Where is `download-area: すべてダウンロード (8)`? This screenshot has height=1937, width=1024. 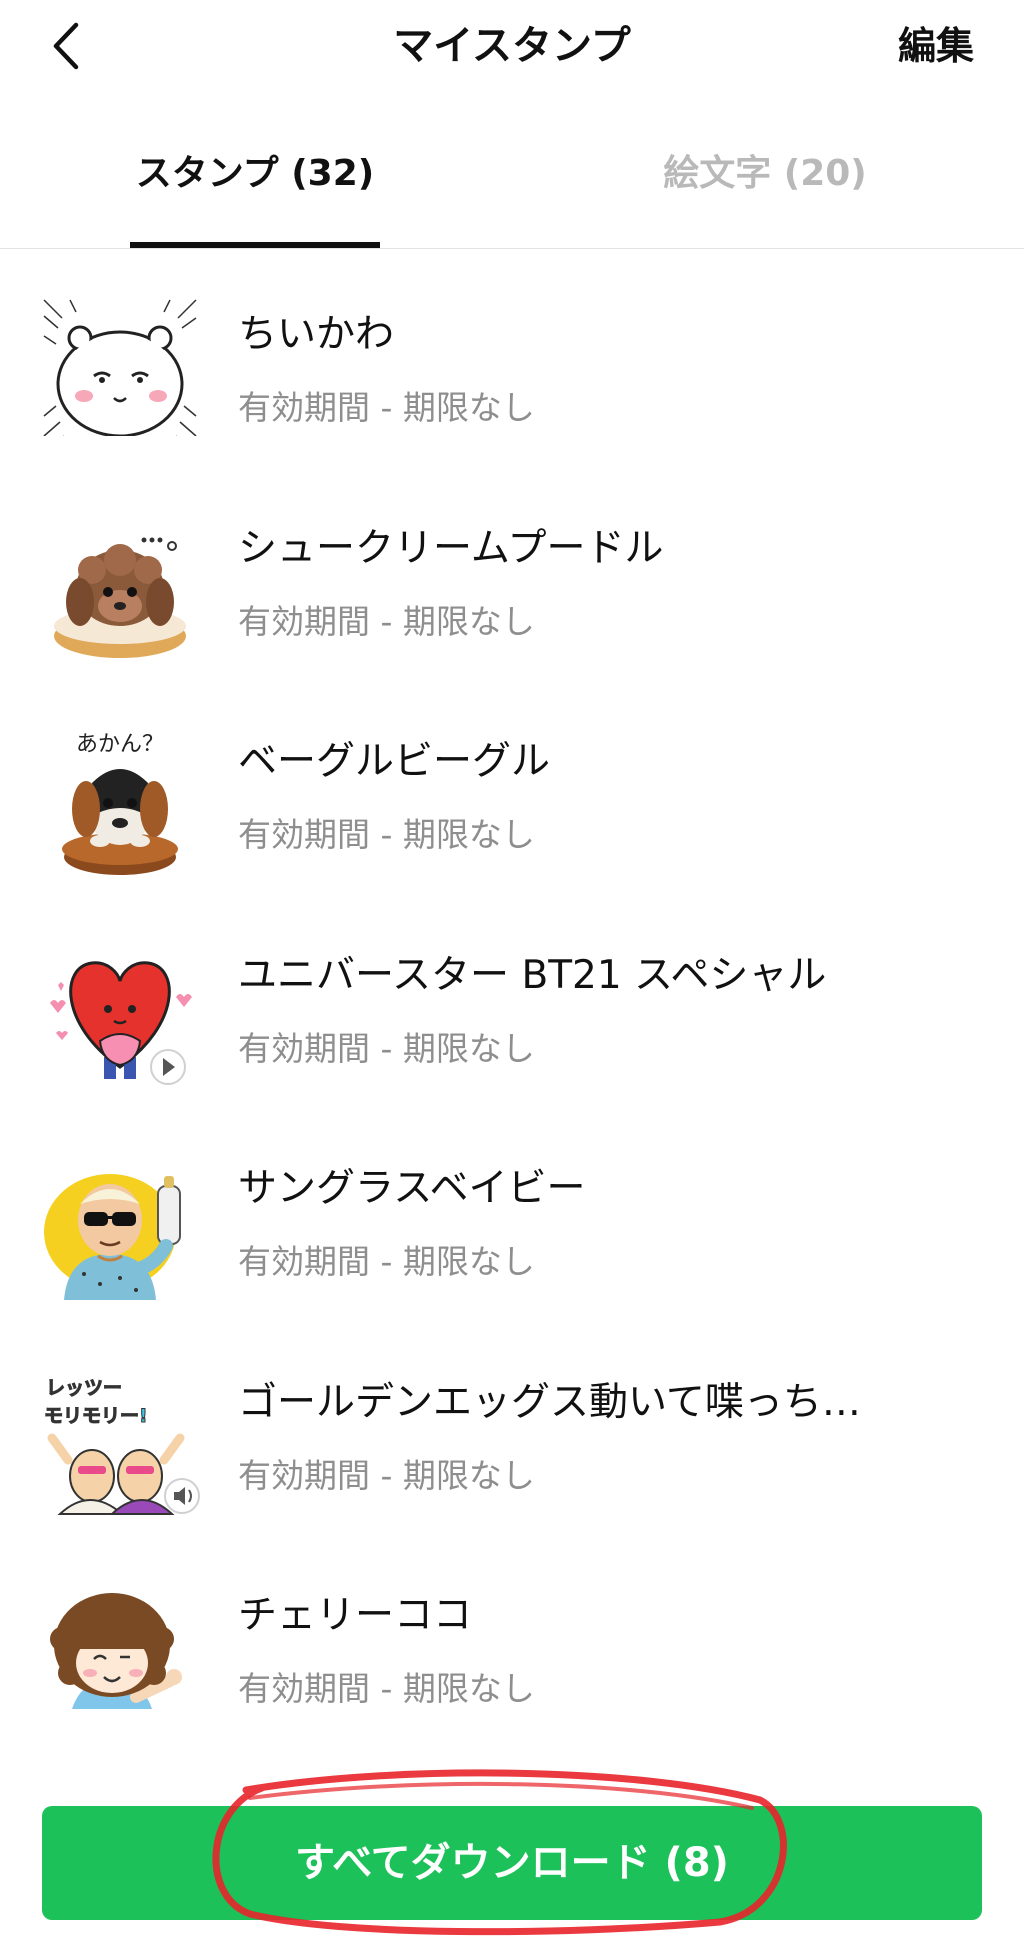
download-area: すべてダウンロード (8) is located at coordinates (512, 1863).